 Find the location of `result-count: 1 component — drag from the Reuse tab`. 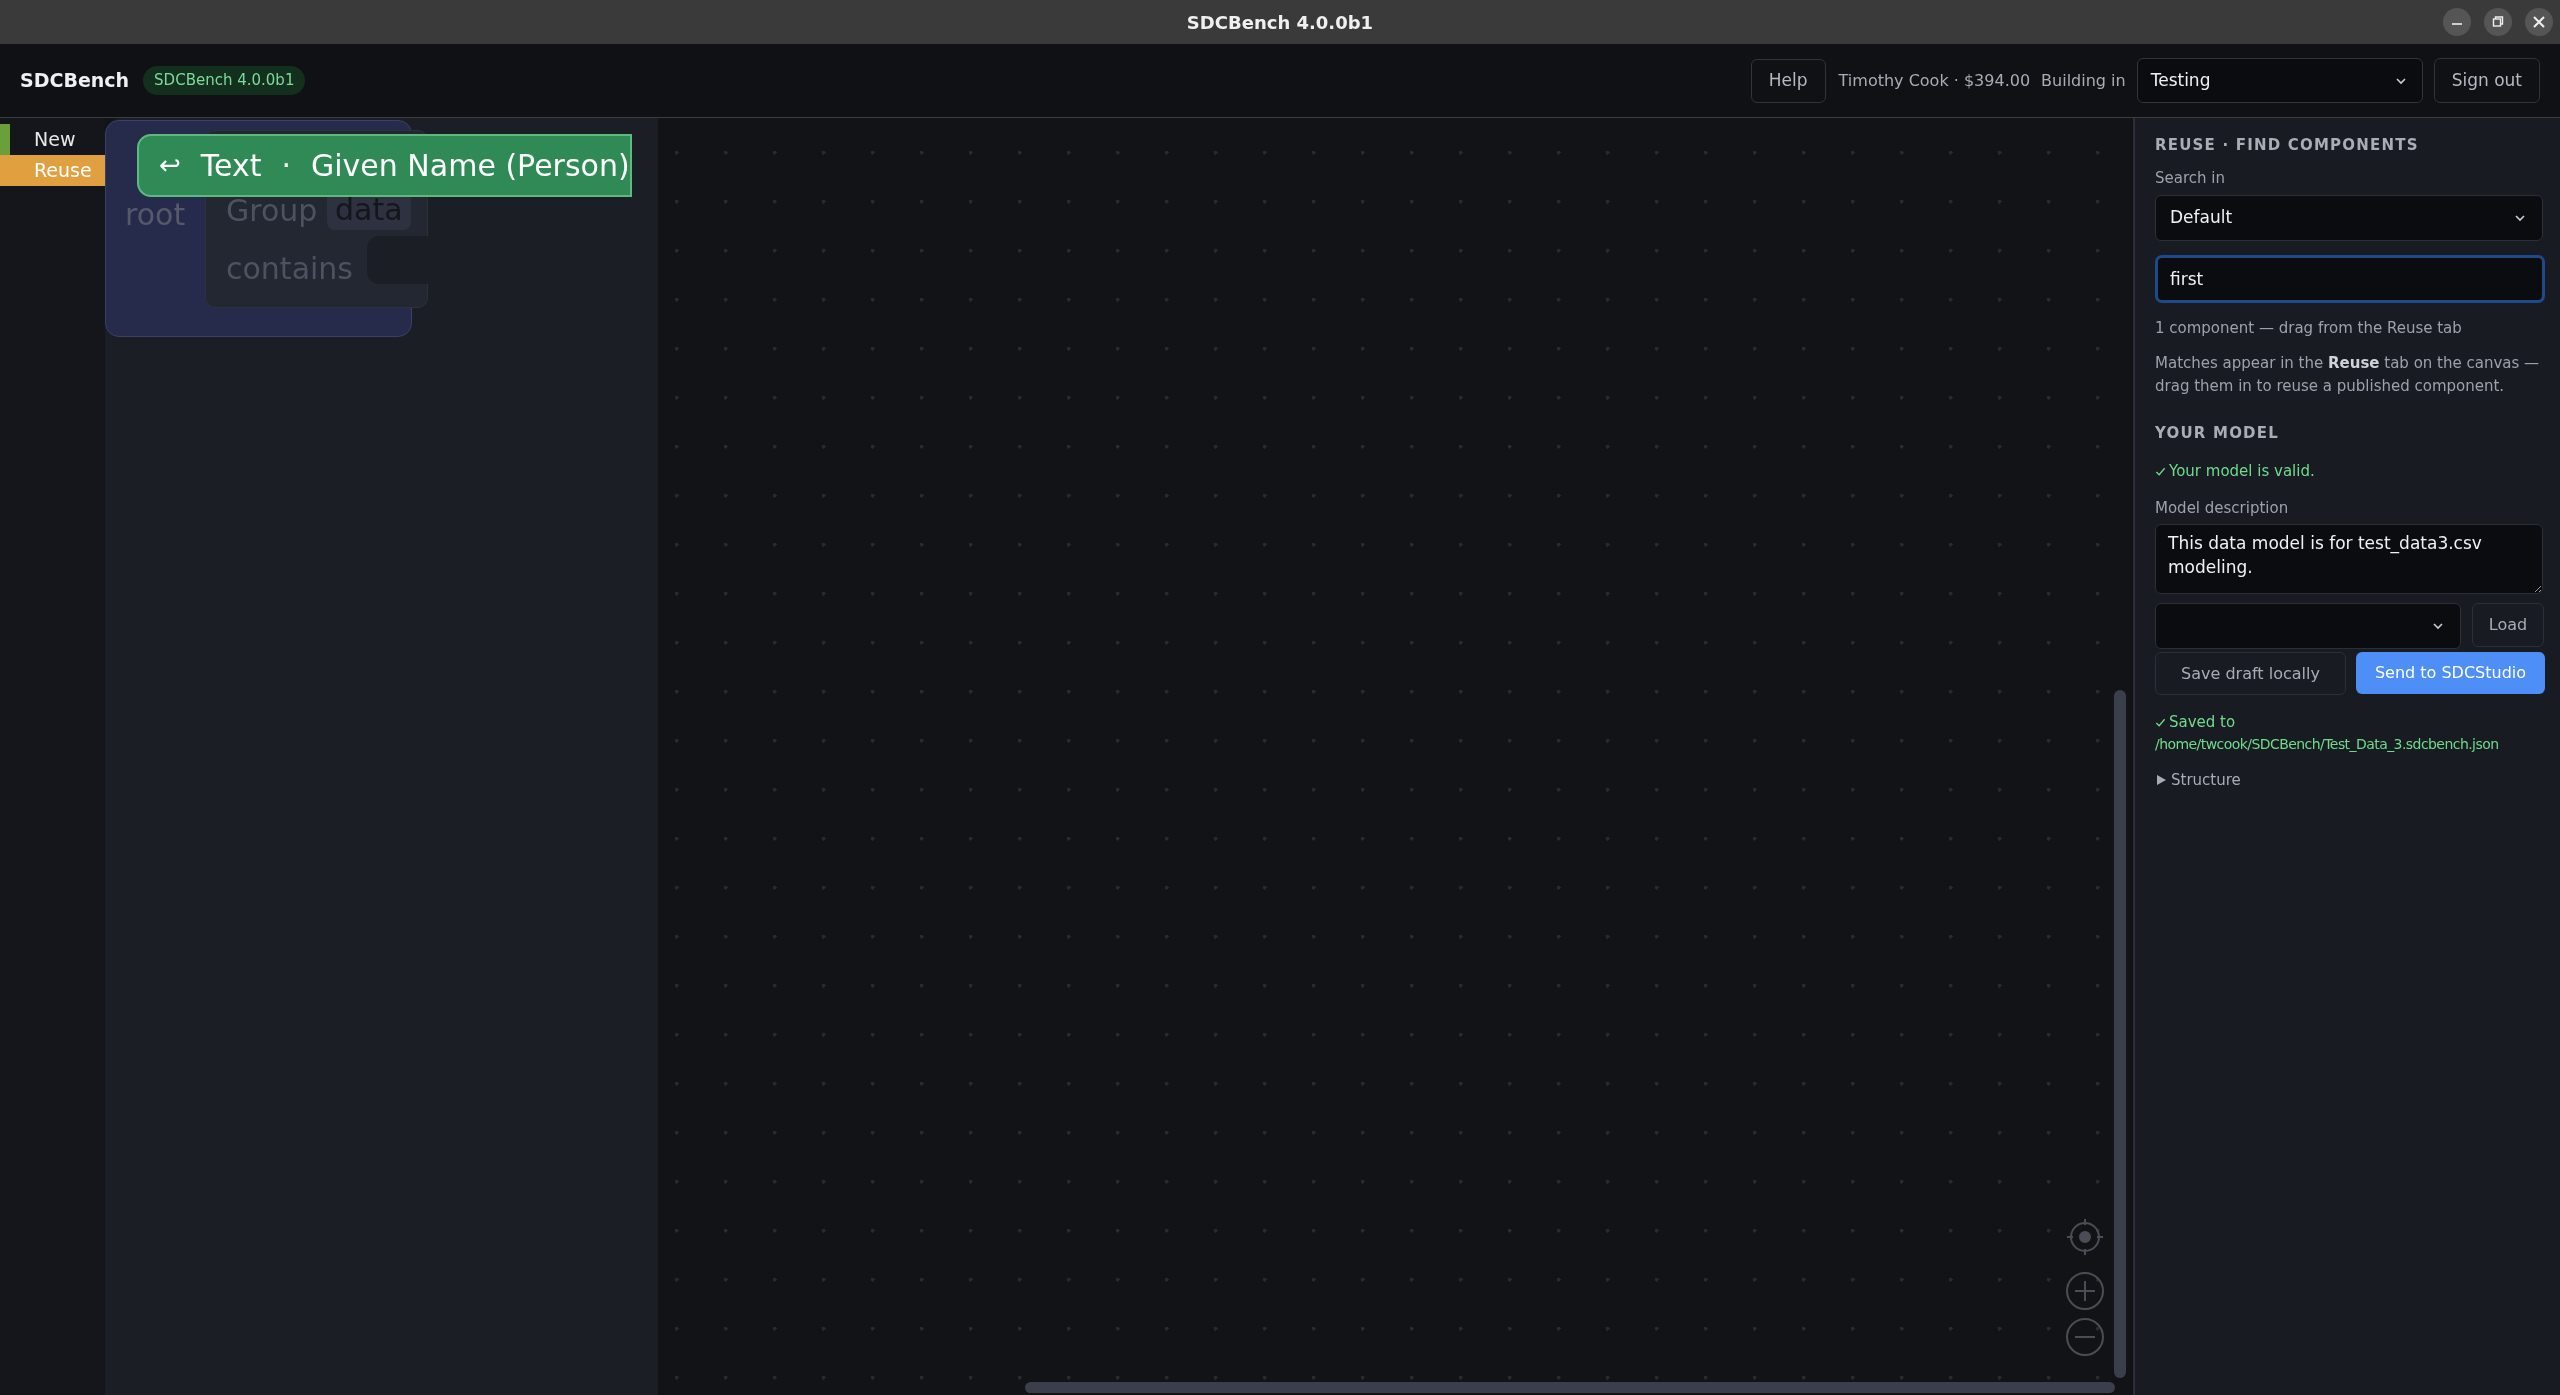

result-count: 1 component — drag from the Reuse tab is located at coordinates (2309, 328).